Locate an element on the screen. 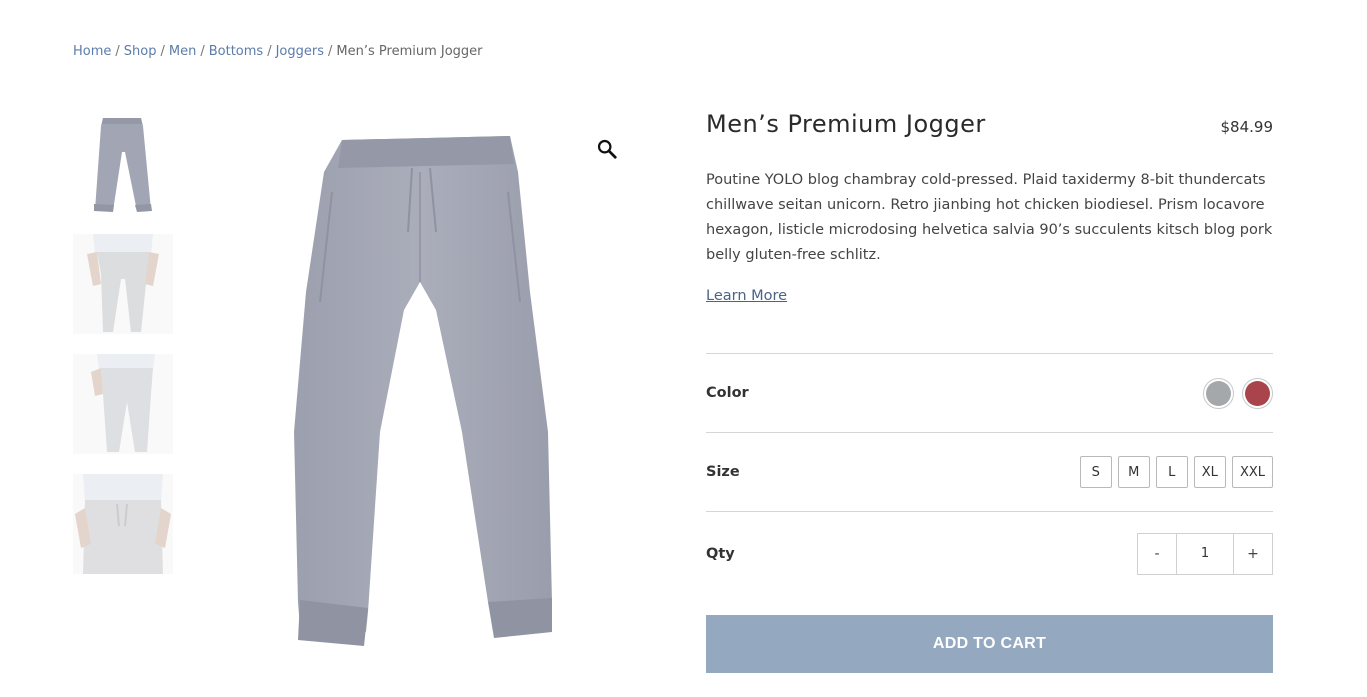 Image resolution: width=1367 pixels, height=697 pixels. breadcrumb-shop: Shop is located at coordinates (140, 51).